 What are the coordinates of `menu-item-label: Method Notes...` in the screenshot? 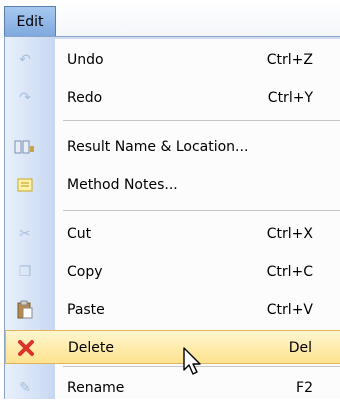 It's located at (122, 185).